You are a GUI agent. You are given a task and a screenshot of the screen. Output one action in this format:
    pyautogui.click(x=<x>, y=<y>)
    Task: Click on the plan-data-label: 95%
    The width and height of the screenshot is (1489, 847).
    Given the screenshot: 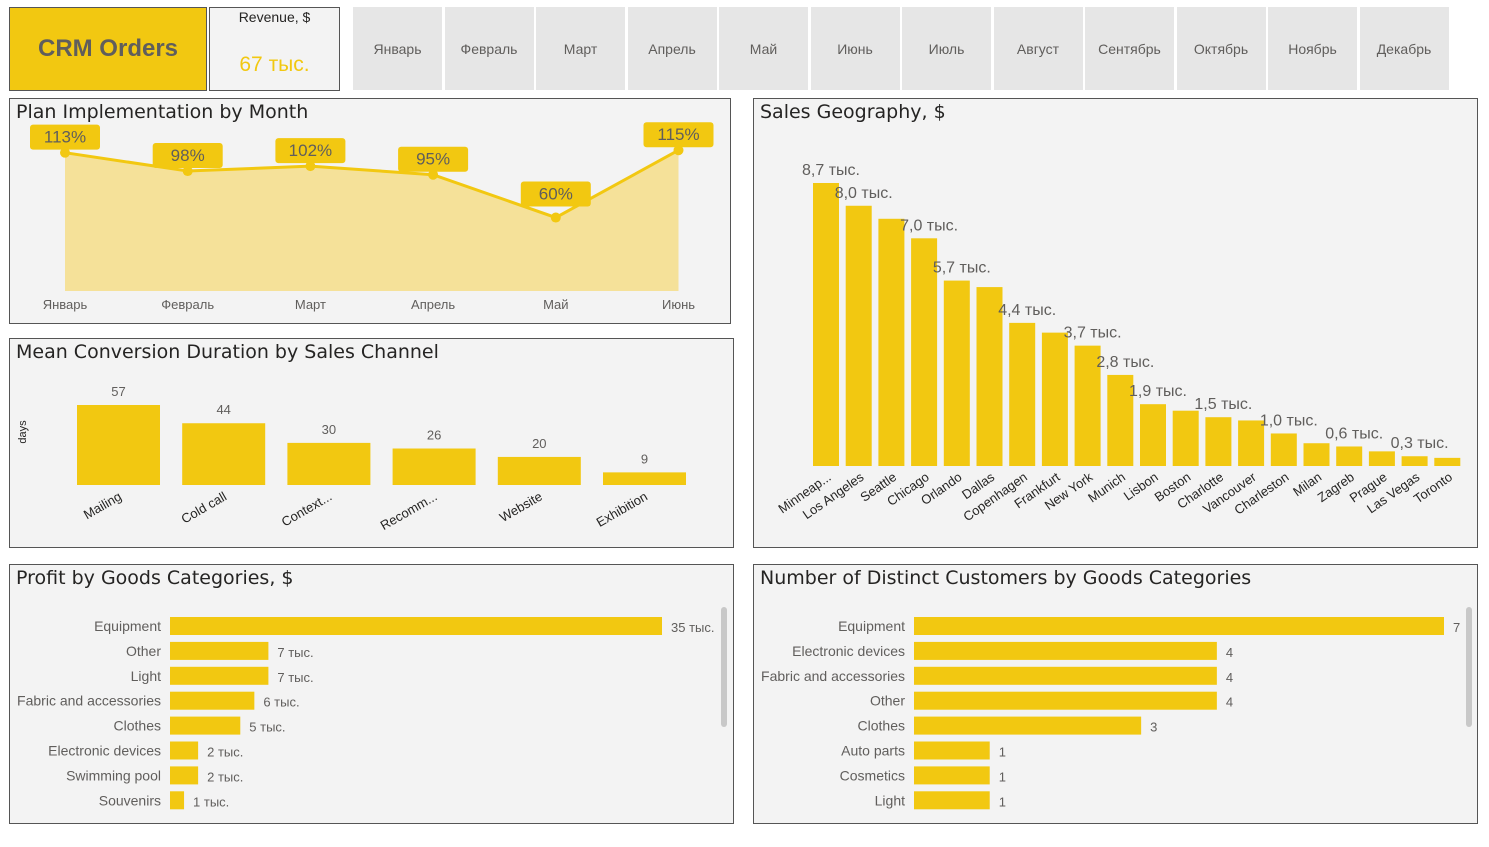 What is the action you would take?
    pyautogui.click(x=433, y=159)
    